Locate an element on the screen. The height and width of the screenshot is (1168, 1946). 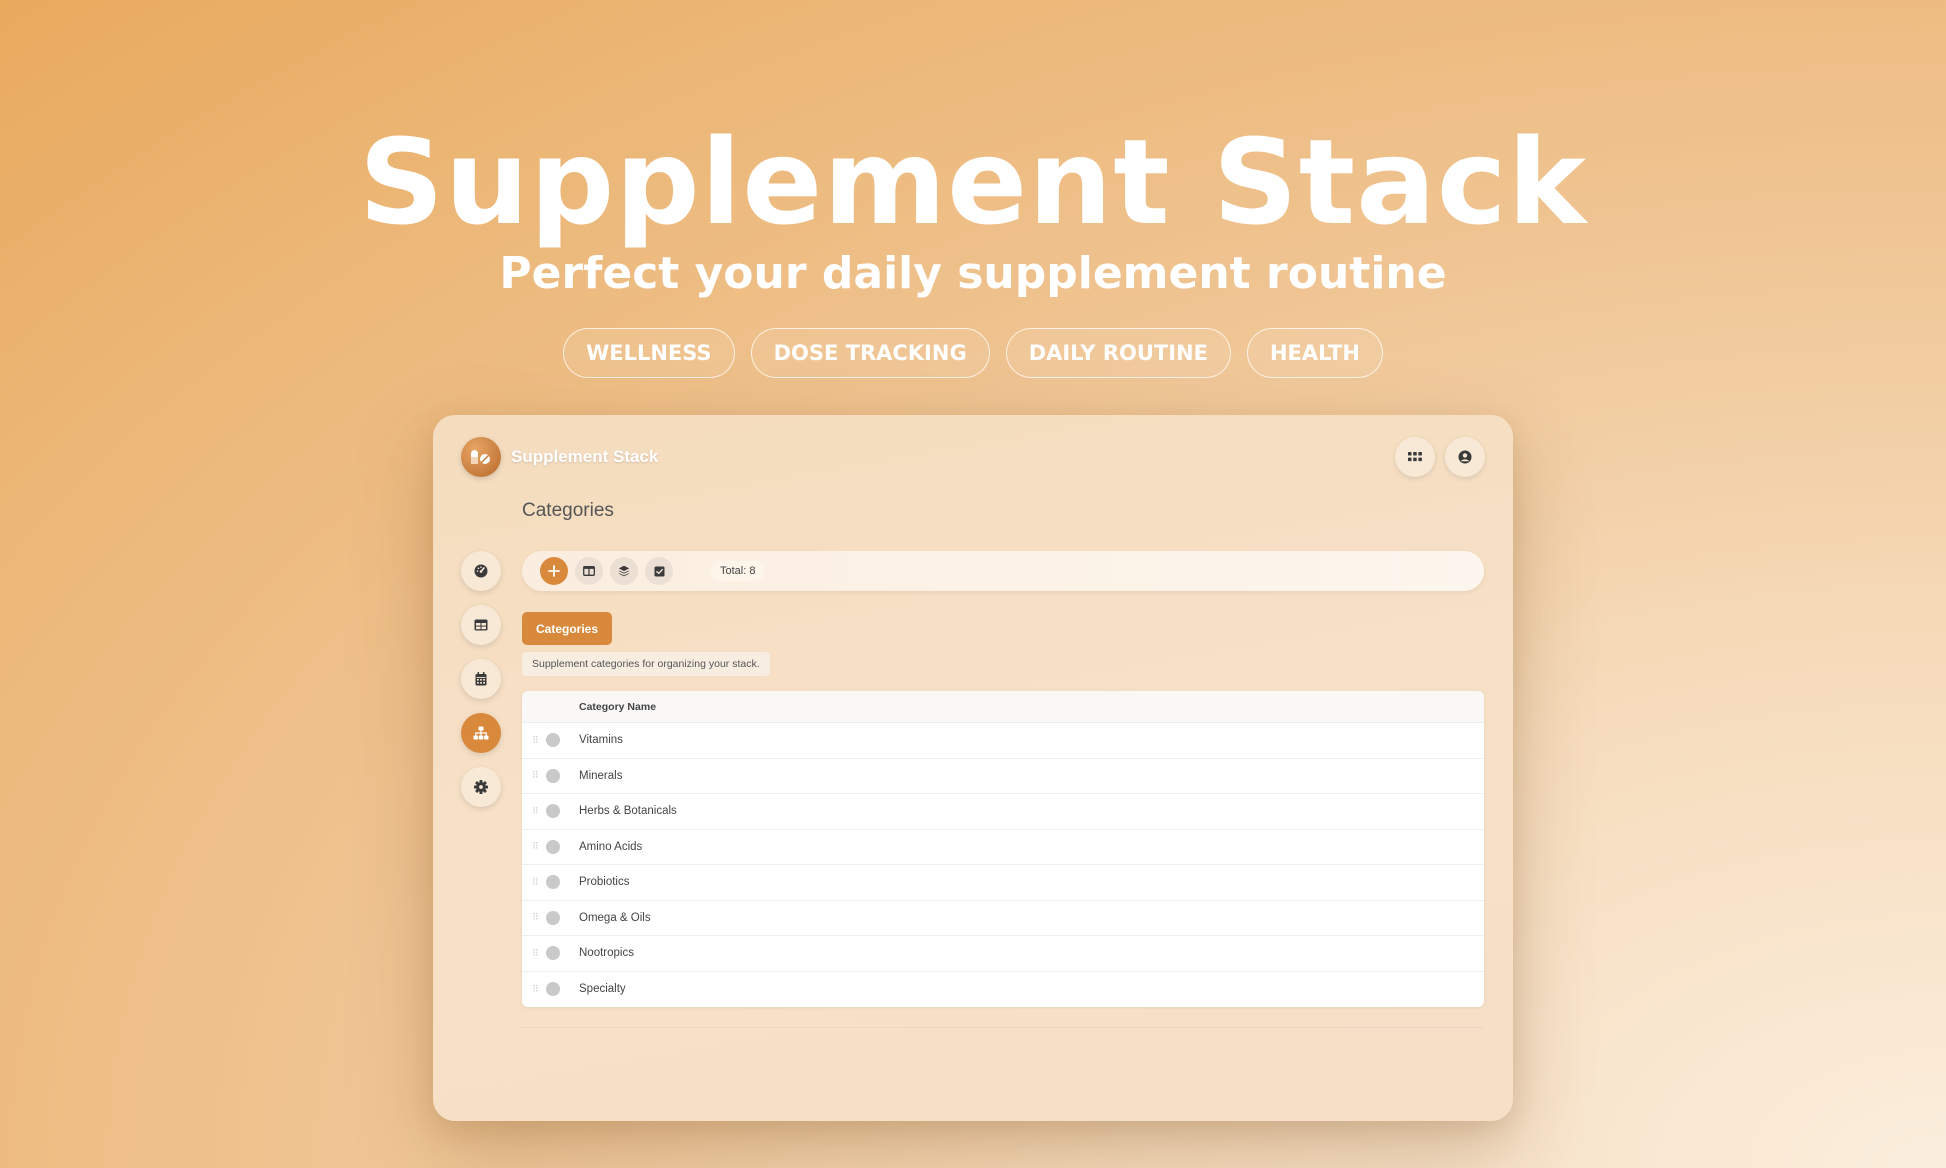
category-name: Nootropics is located at coordinates (606, 953).